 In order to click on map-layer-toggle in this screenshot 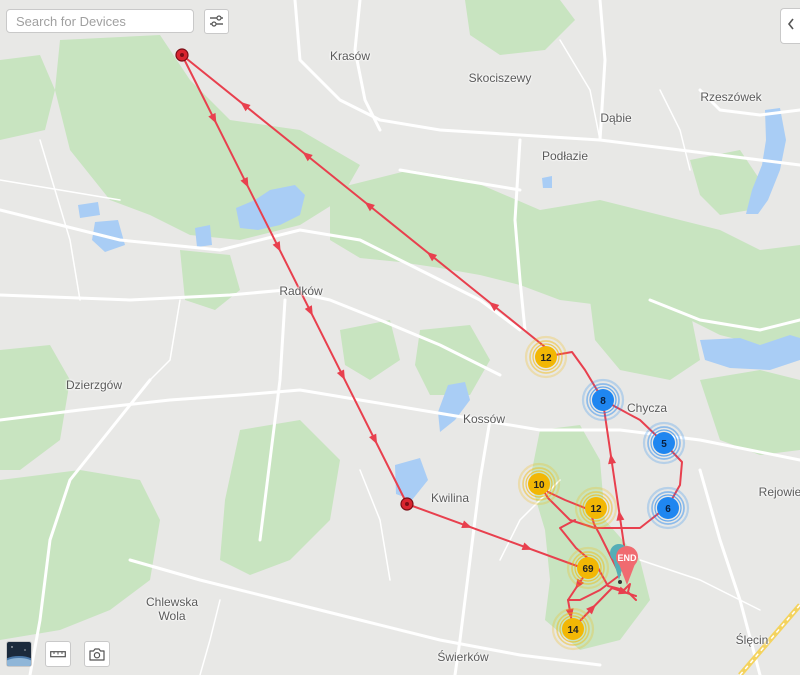, I will do `click(19, 654)`.